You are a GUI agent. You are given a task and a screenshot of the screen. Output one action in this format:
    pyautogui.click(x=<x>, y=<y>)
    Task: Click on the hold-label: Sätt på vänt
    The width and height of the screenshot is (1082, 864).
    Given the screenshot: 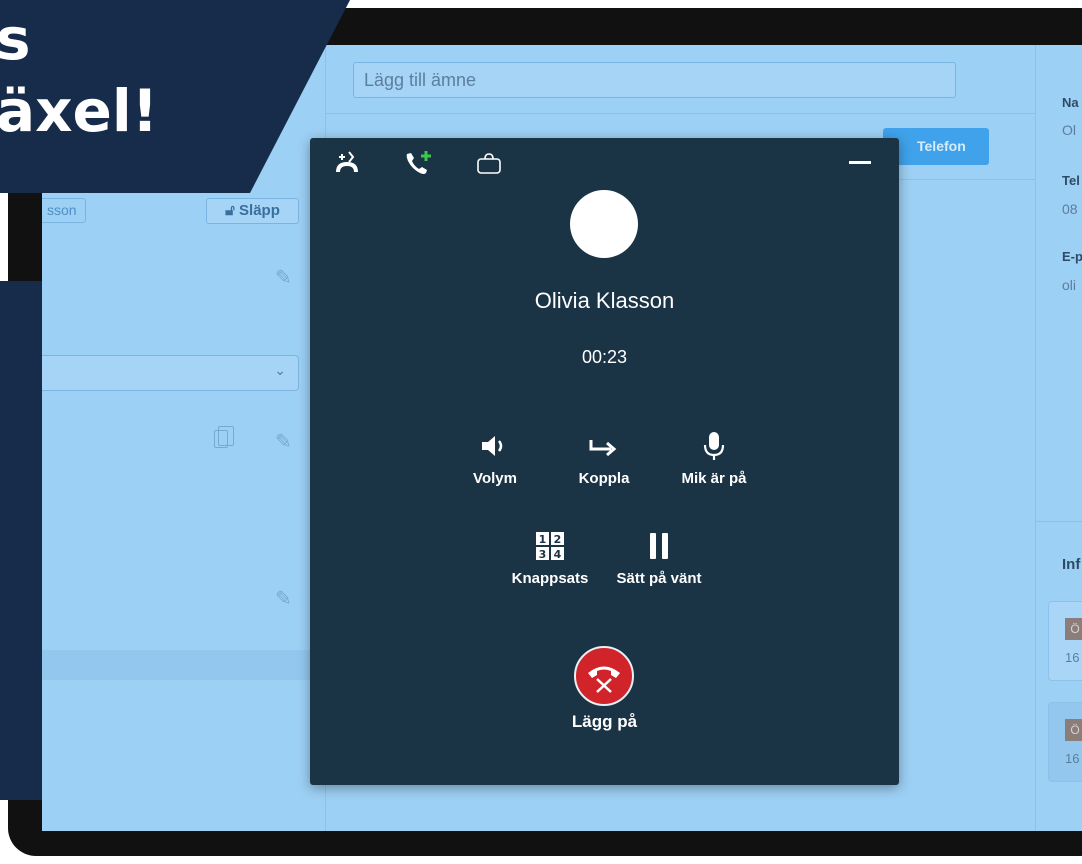 What is the action you would take?
    pyautogui.click(x=659, y=578)
    